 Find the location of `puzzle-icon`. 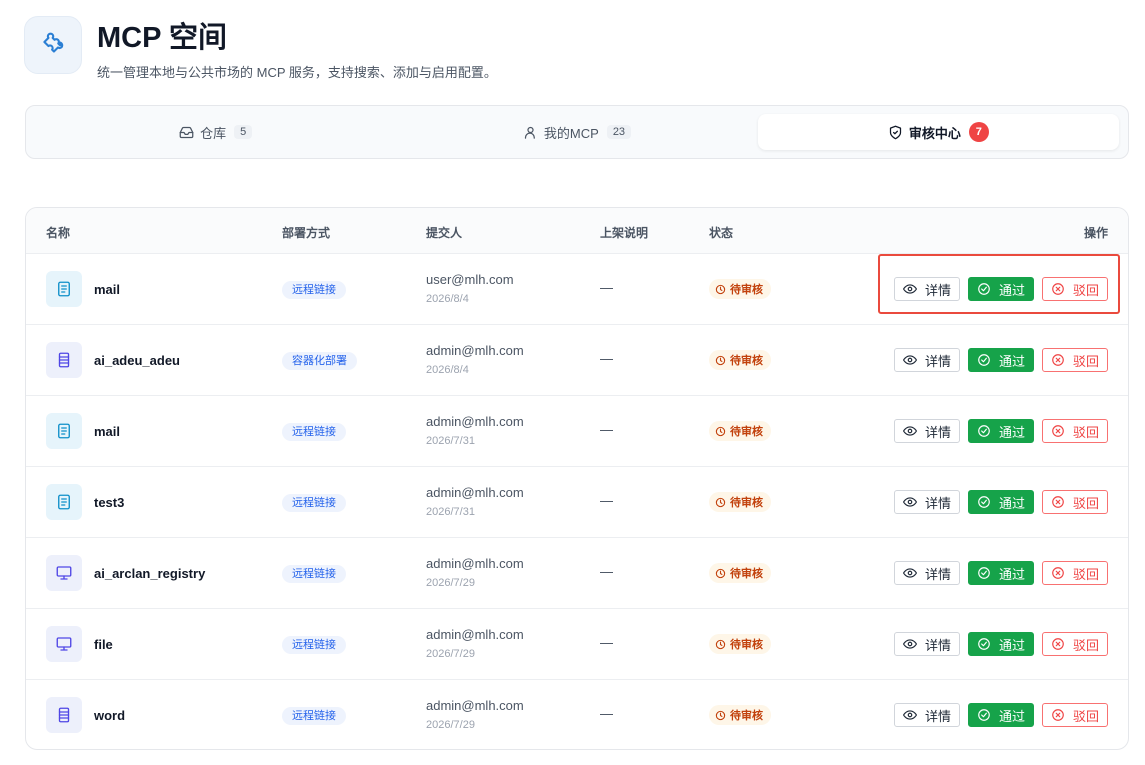

puzzle-icon is located at coordinates (53, 45).